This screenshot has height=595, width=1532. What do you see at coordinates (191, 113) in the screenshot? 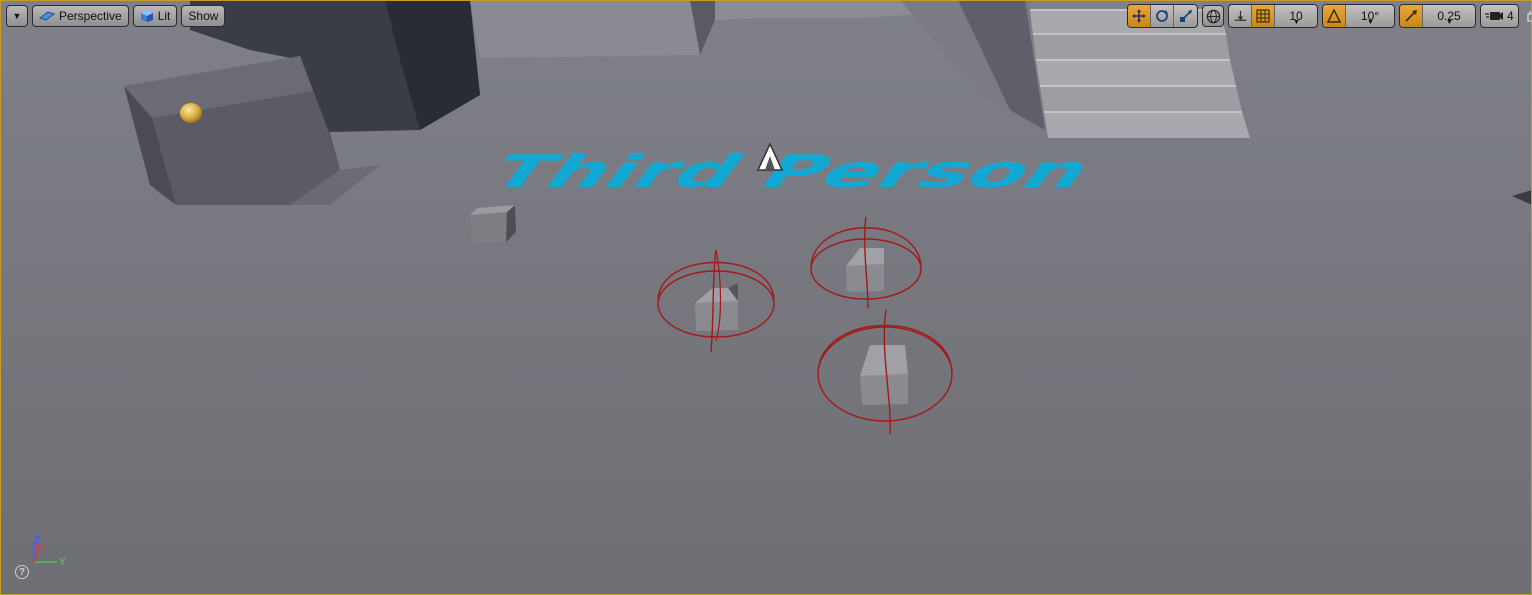
I see `gold-ball` at bounding box center [191, 113].